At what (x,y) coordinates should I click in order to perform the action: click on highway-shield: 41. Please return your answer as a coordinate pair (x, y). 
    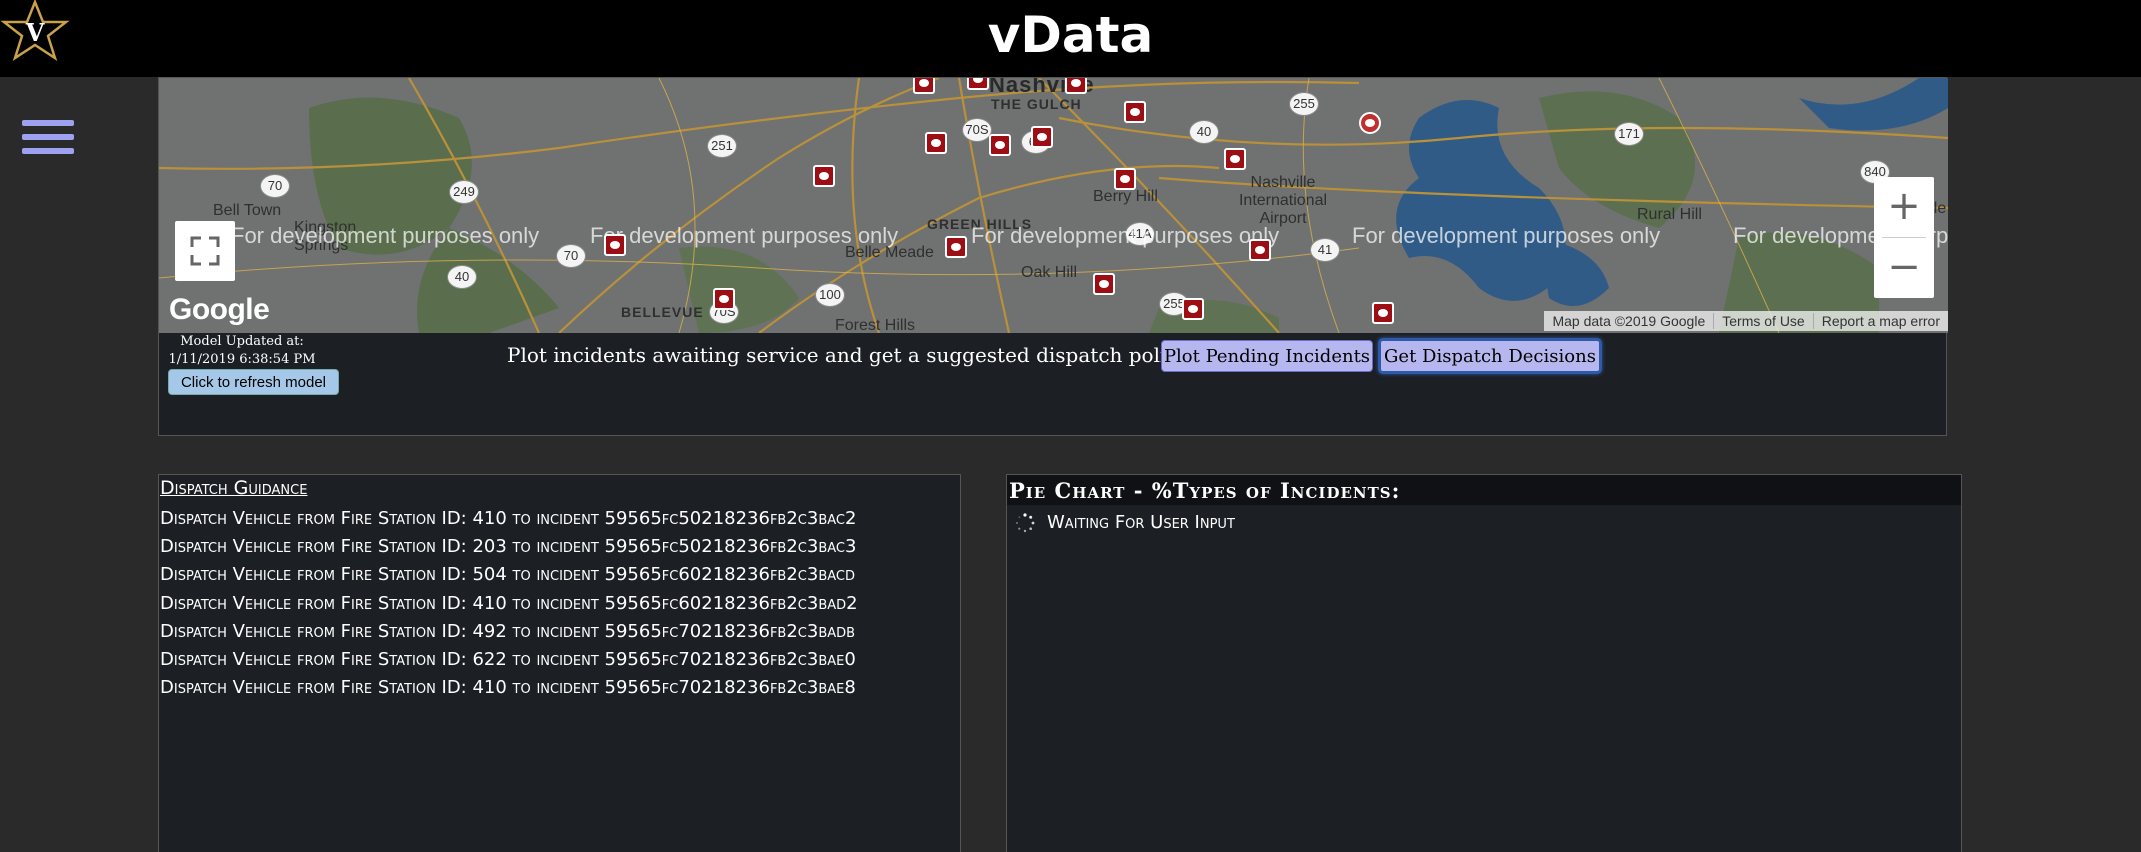
    Looking at the image, I should click on (1325, 250).